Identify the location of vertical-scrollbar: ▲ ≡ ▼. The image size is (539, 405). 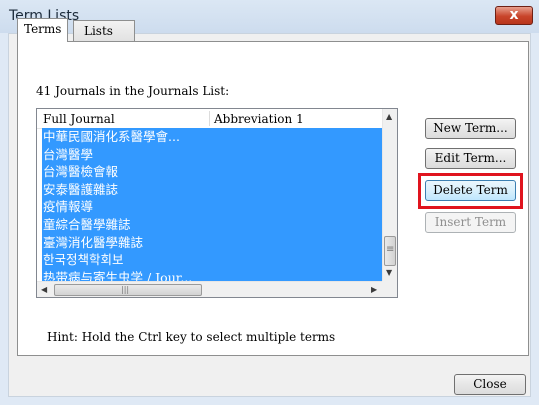
(389, 195).